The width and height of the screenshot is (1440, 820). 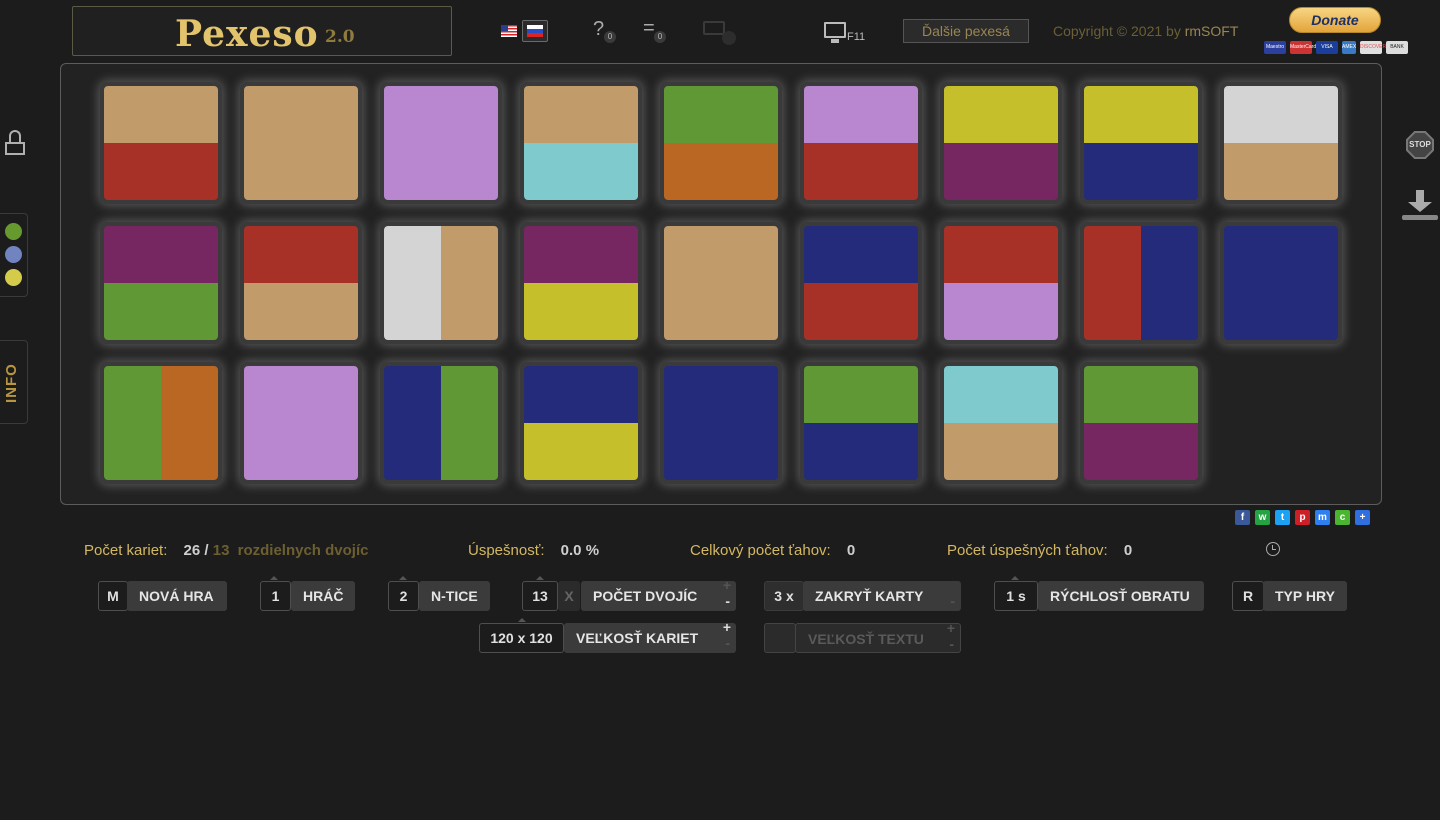 What do you see at coordinates (403, 596) in the screenshot?
I see `ntice-value: 2` at bounding box center [403, 596].